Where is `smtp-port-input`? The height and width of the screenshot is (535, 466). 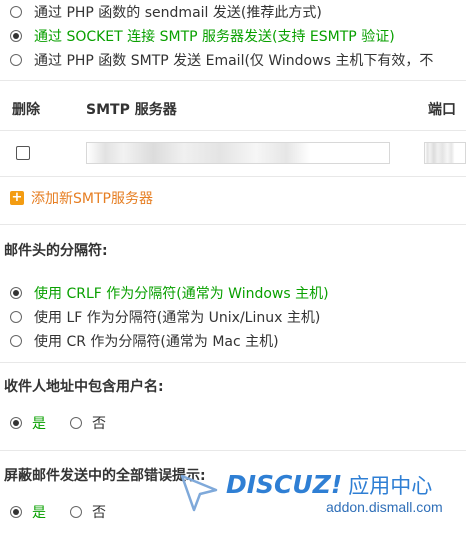 smtp-port-input is located at coordinates (445, 153).